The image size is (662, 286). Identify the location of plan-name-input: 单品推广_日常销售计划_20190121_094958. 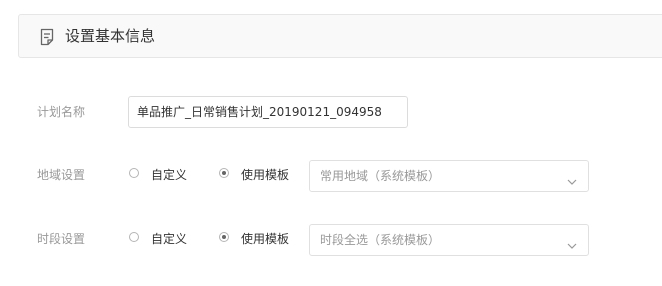
(268, 112).